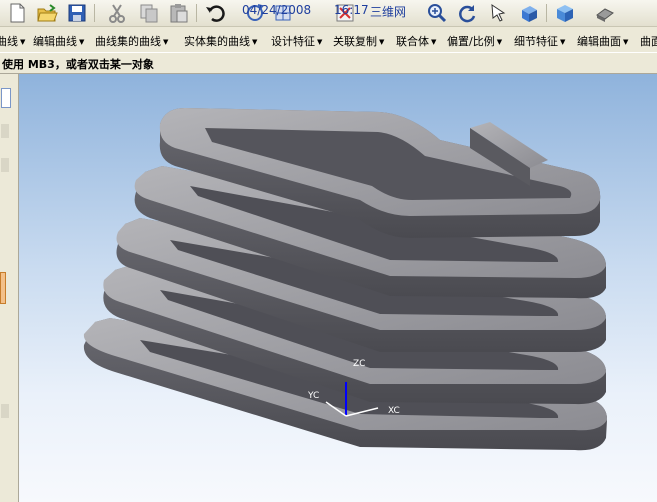 Image resolution: width=657 pixels, height=502 pixels. What do you see at coordinates (3, 288) in the screenshot?
I see `resource-tab-active` at bounding box center [3, 288].